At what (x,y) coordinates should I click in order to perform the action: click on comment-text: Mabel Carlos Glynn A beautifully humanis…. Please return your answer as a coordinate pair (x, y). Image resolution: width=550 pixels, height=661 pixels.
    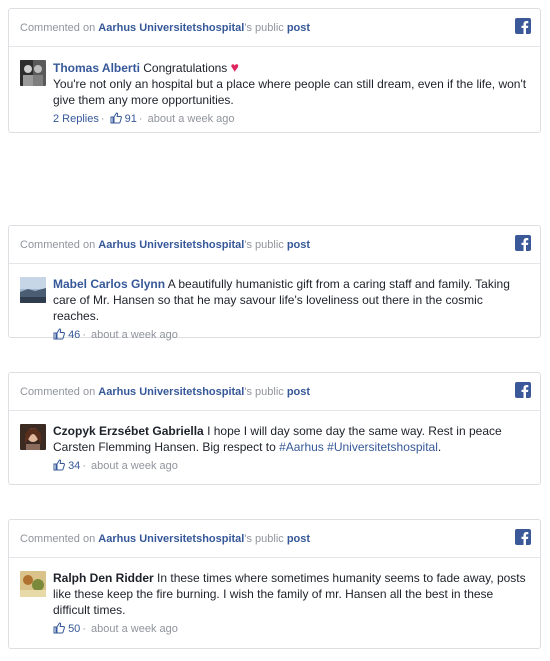
    Looking at the image, I should click on (290, 300).